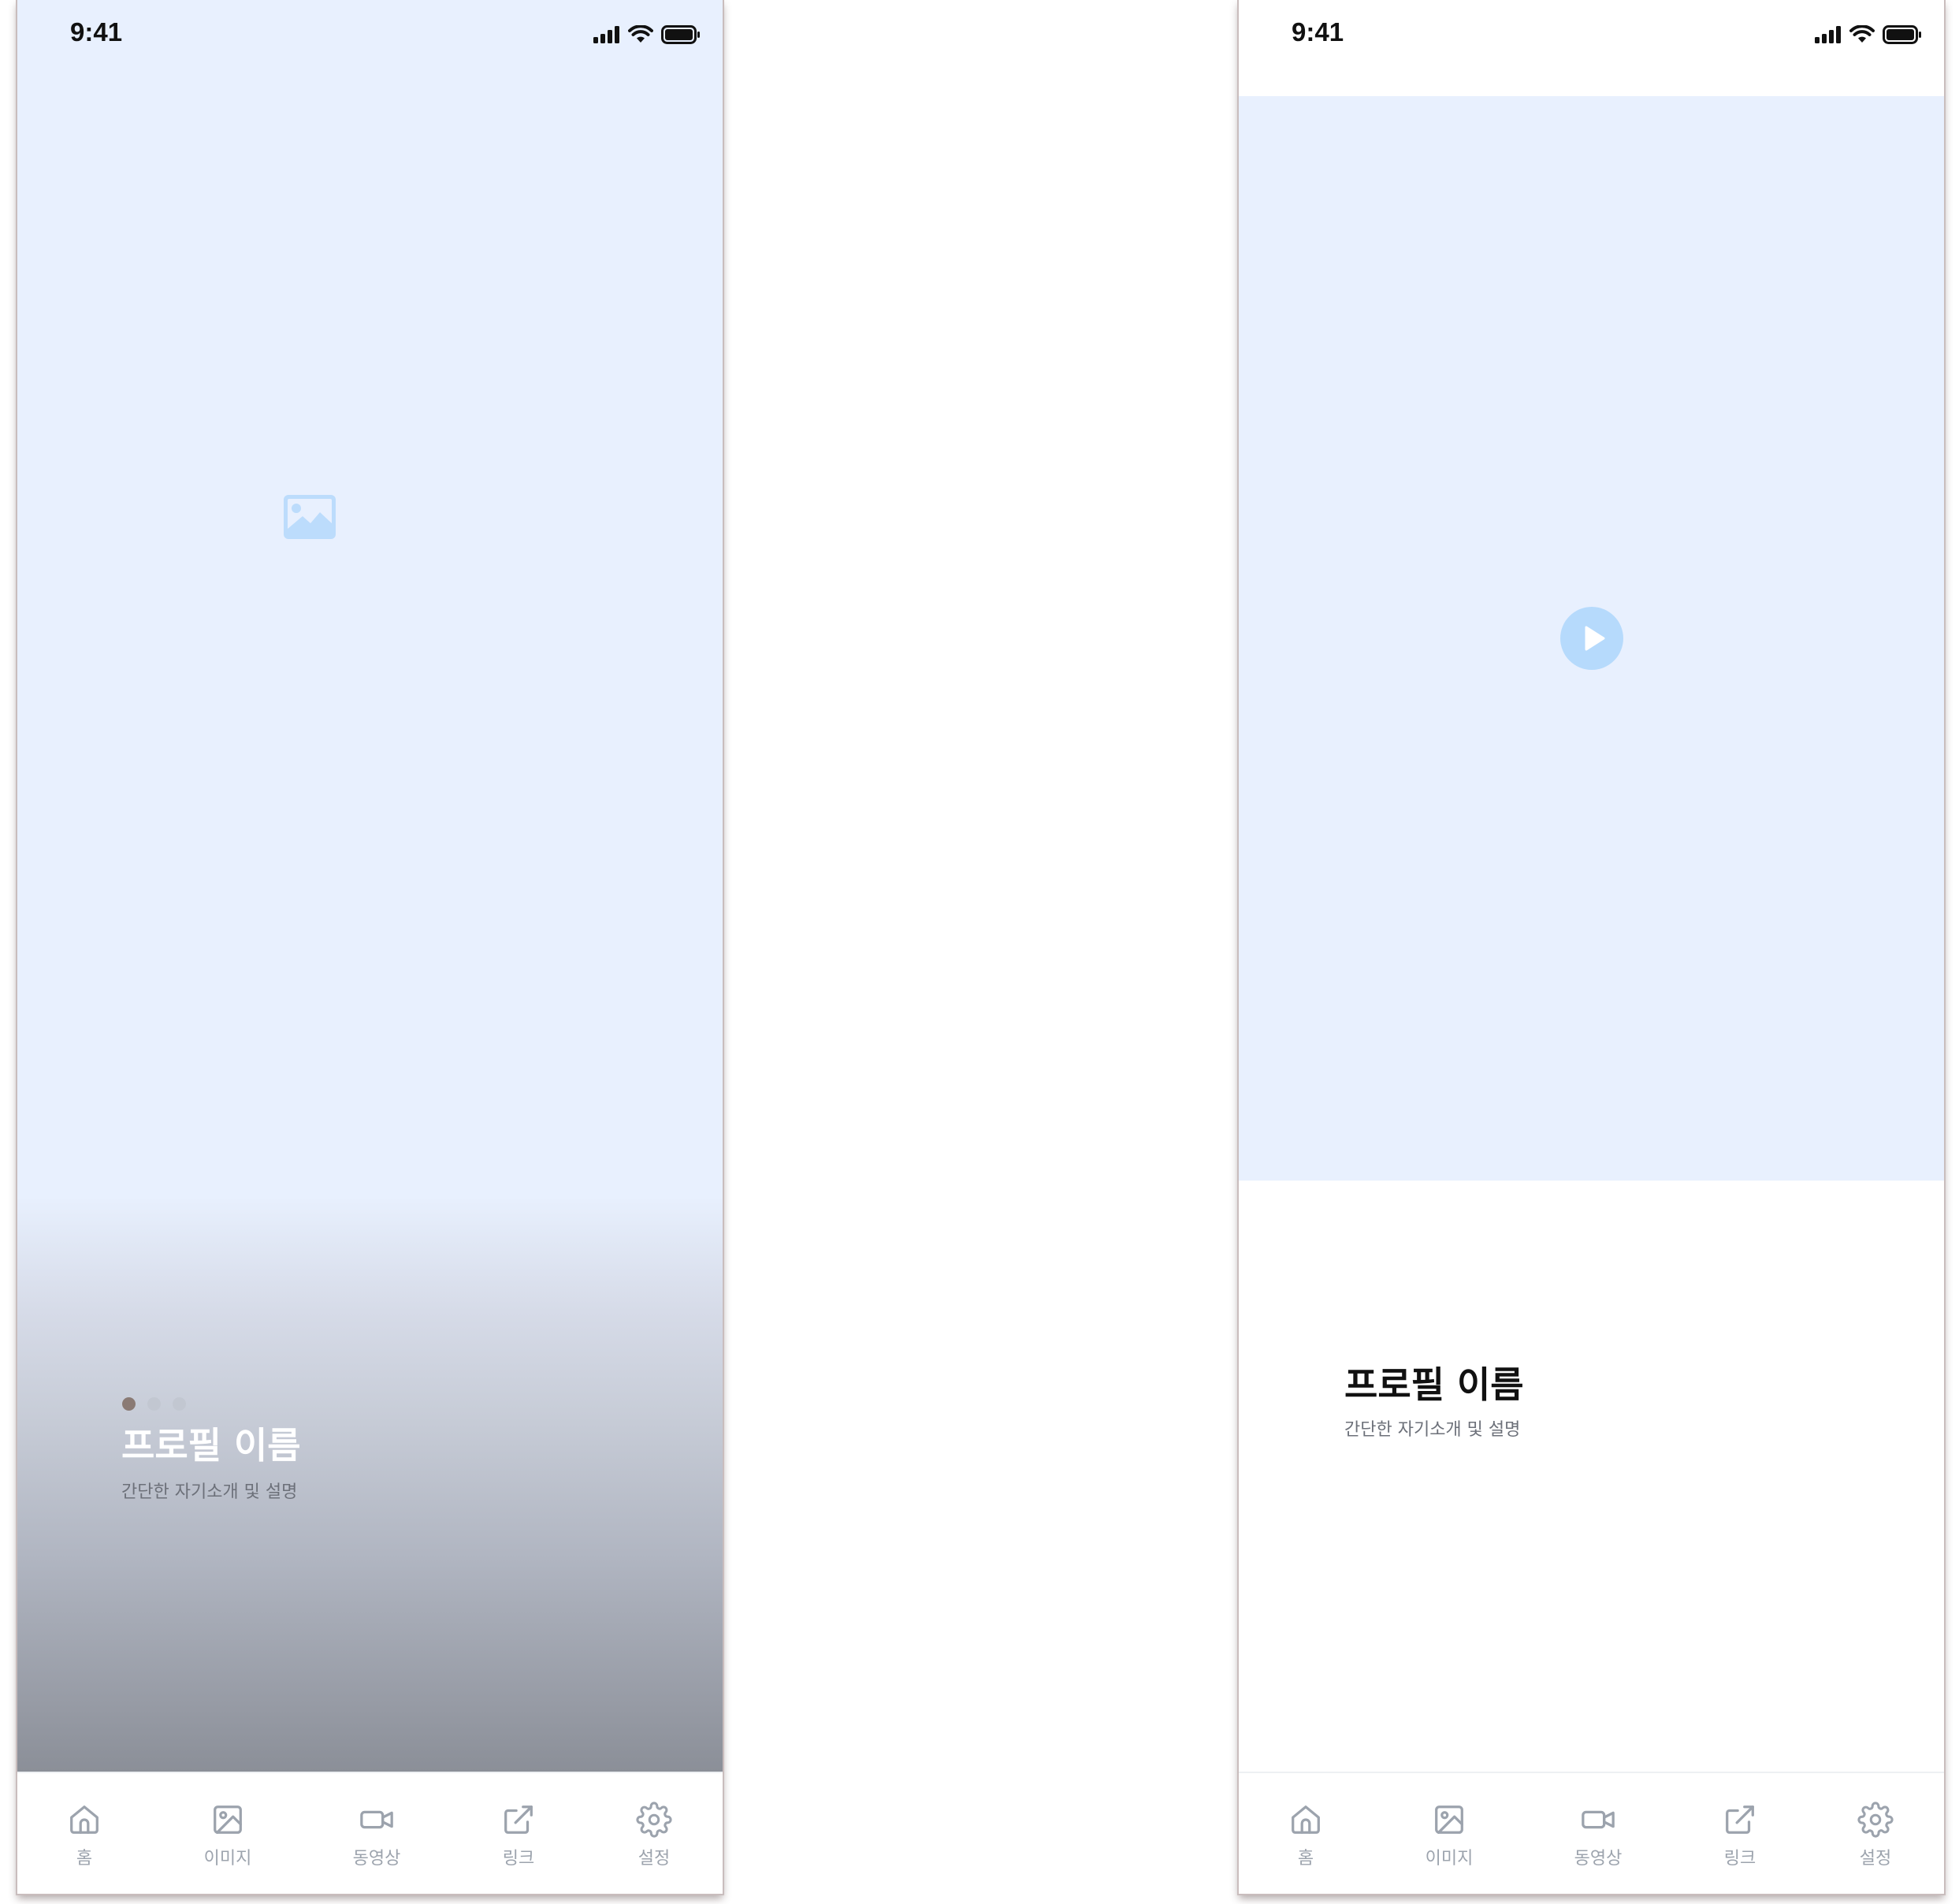 This screenshot has width=1959, height=1904. What do you see at coordinates (1595, 638) in the screenshot?
I see `play-icon` at bounding box center [1595, 638].